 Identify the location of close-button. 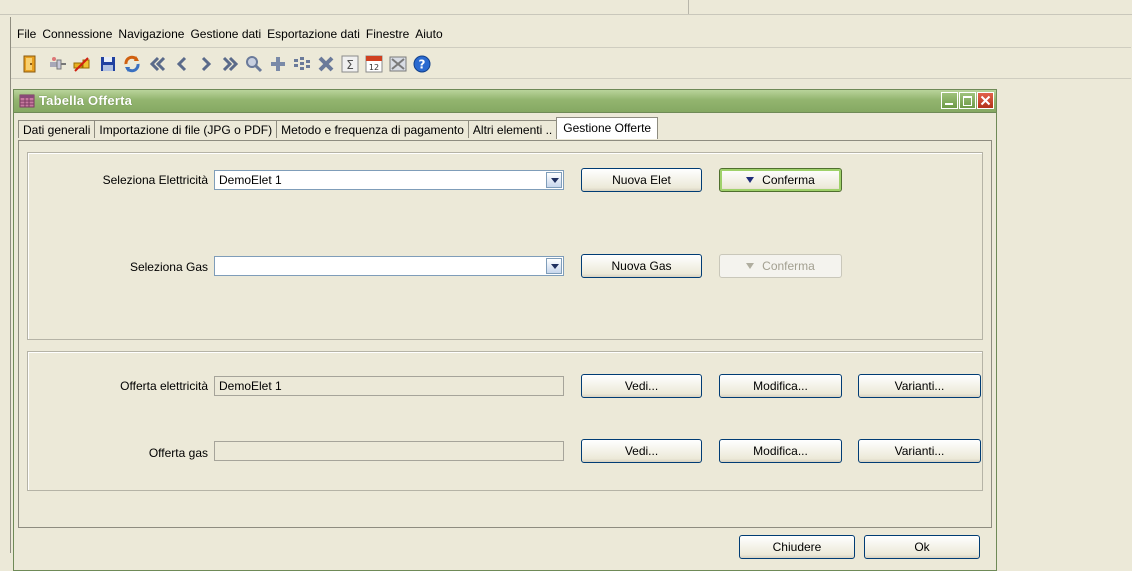
(985, 100).